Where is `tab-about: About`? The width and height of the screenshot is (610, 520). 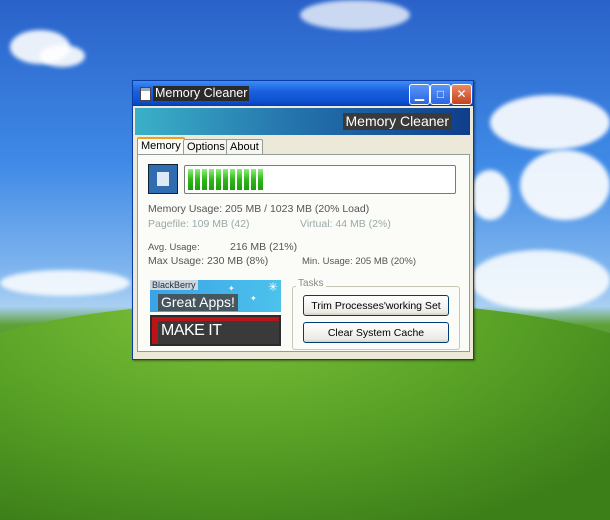 tab-about: About is located at coordinates (244, 147).